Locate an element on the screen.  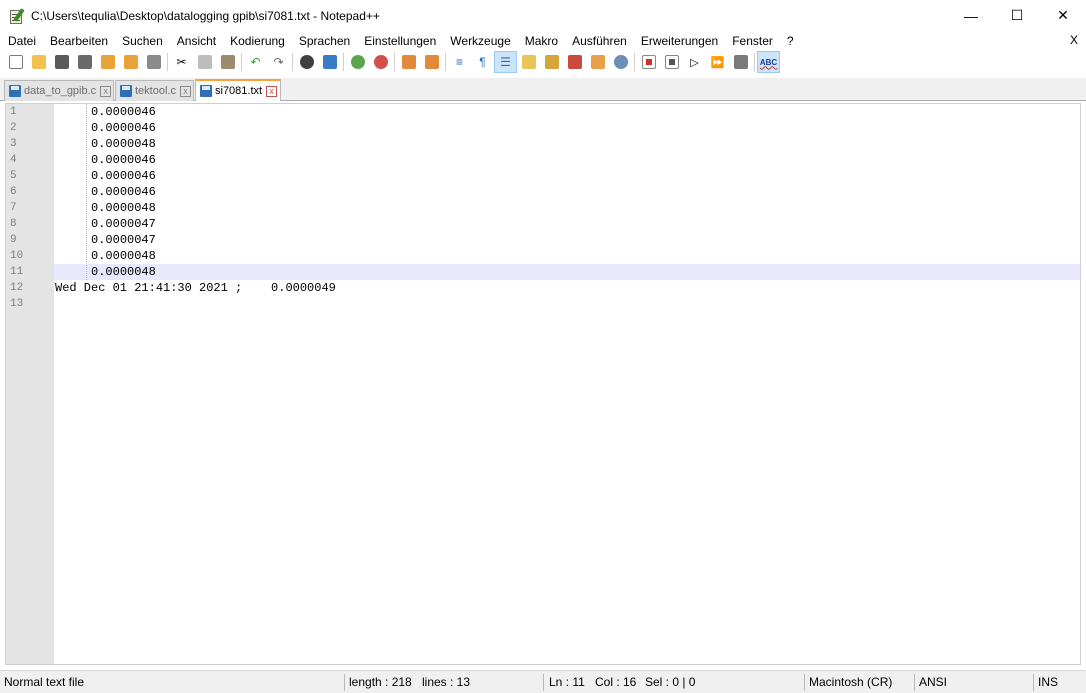
spell-check-icon: ABC is located at coordinates (768, 62).